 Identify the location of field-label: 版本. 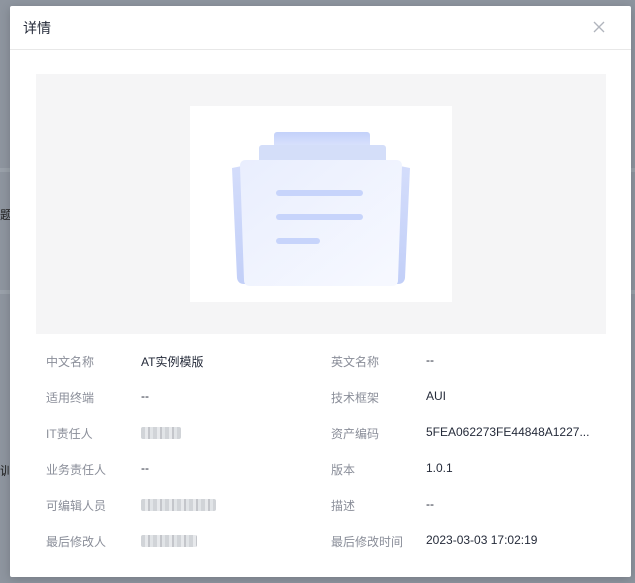
(343, 470).